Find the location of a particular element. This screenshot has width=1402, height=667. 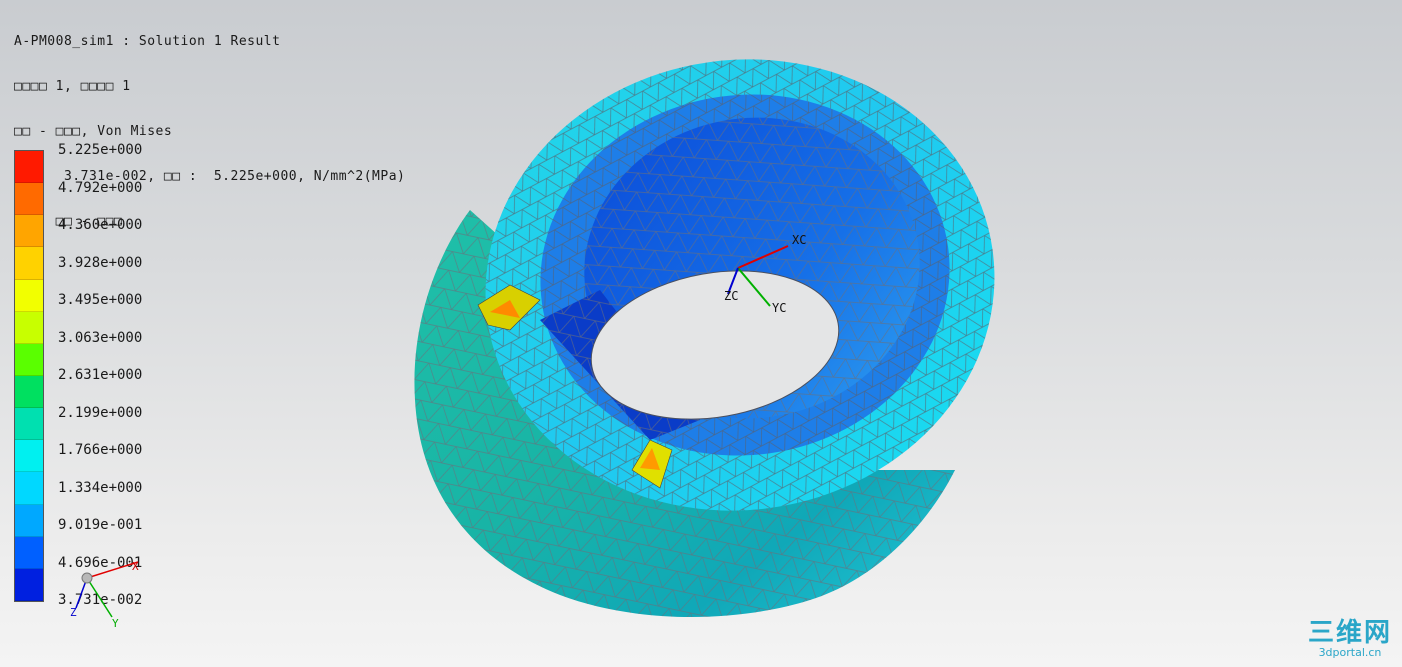

site-watermark: 三维网 3dportal.cn is located at coordinates (1350, 639).